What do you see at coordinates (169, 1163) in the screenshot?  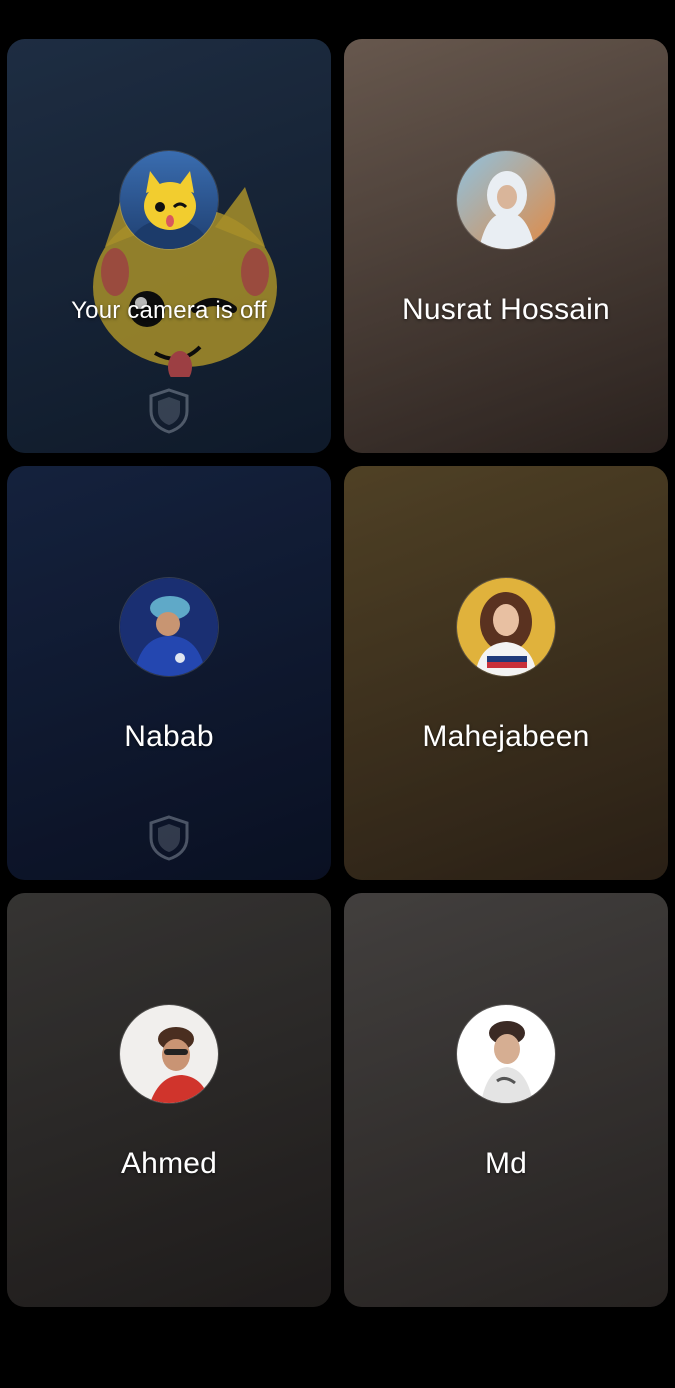 I see `participant-name: Ahmed` at bounding box center [169, 1163].